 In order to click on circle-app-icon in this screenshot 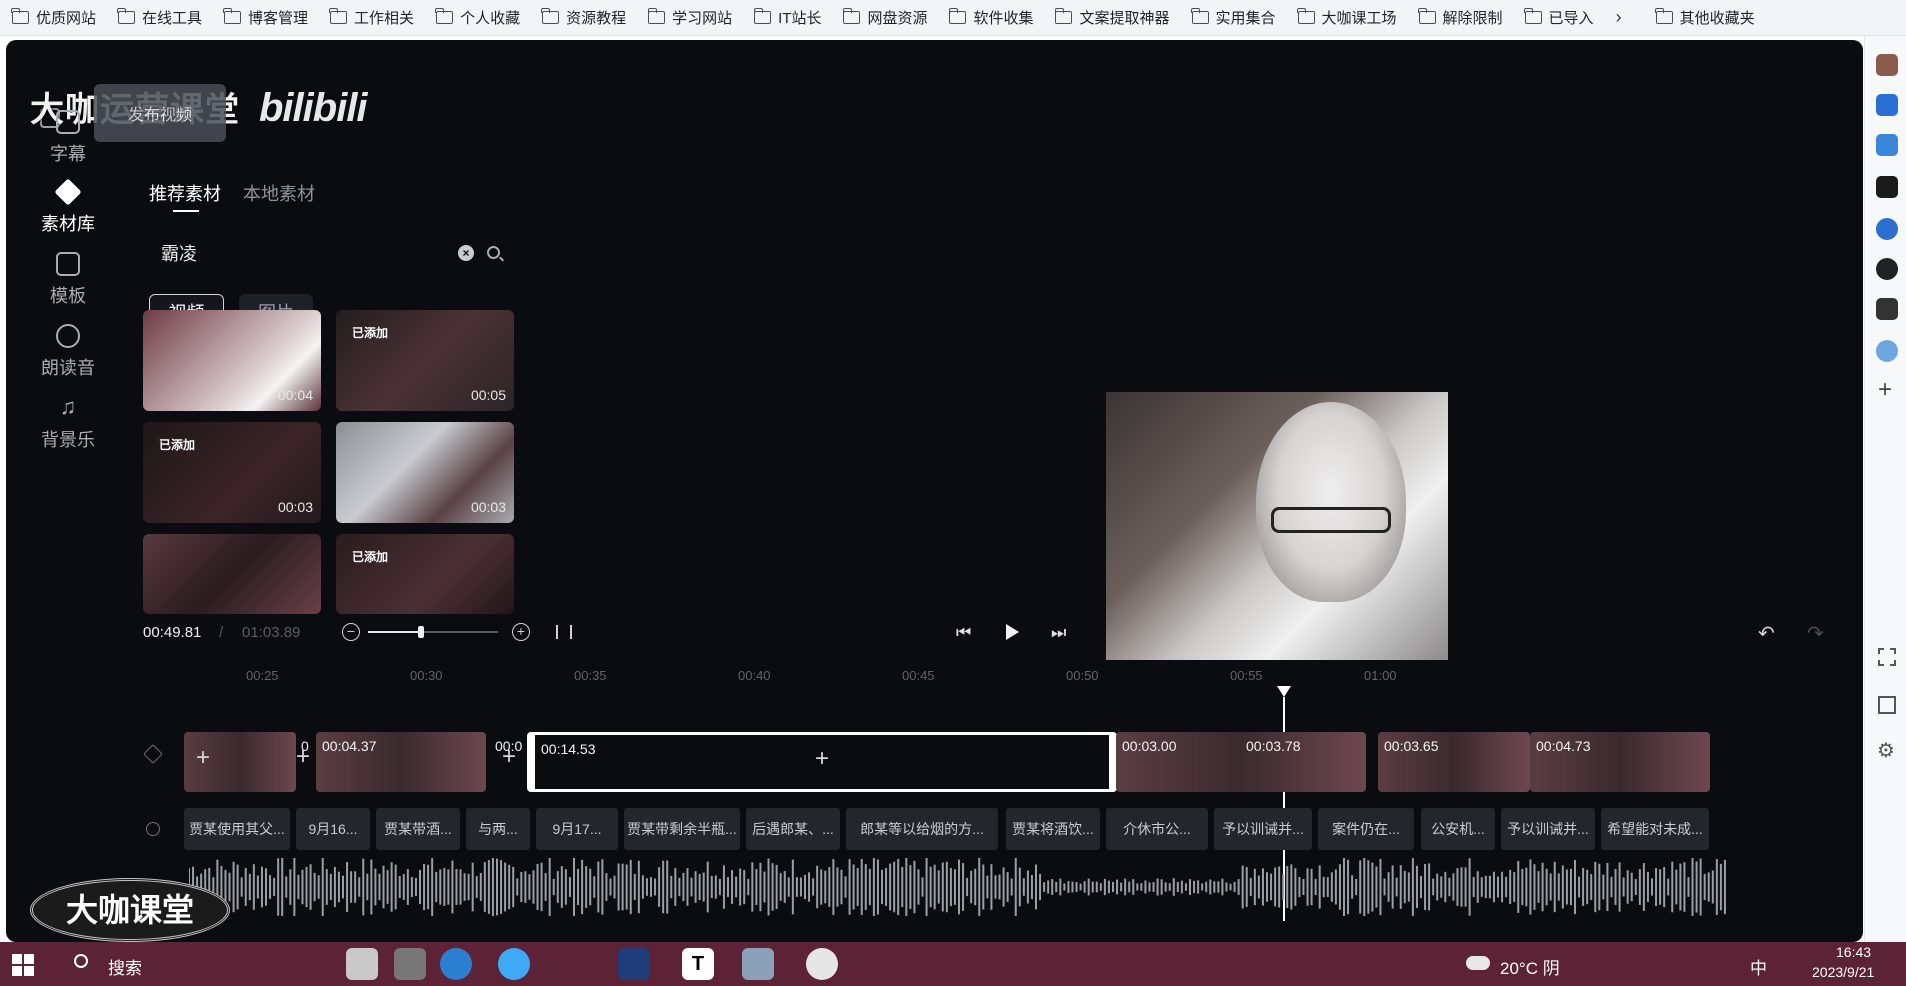, I will do `click(1887, 269)`.